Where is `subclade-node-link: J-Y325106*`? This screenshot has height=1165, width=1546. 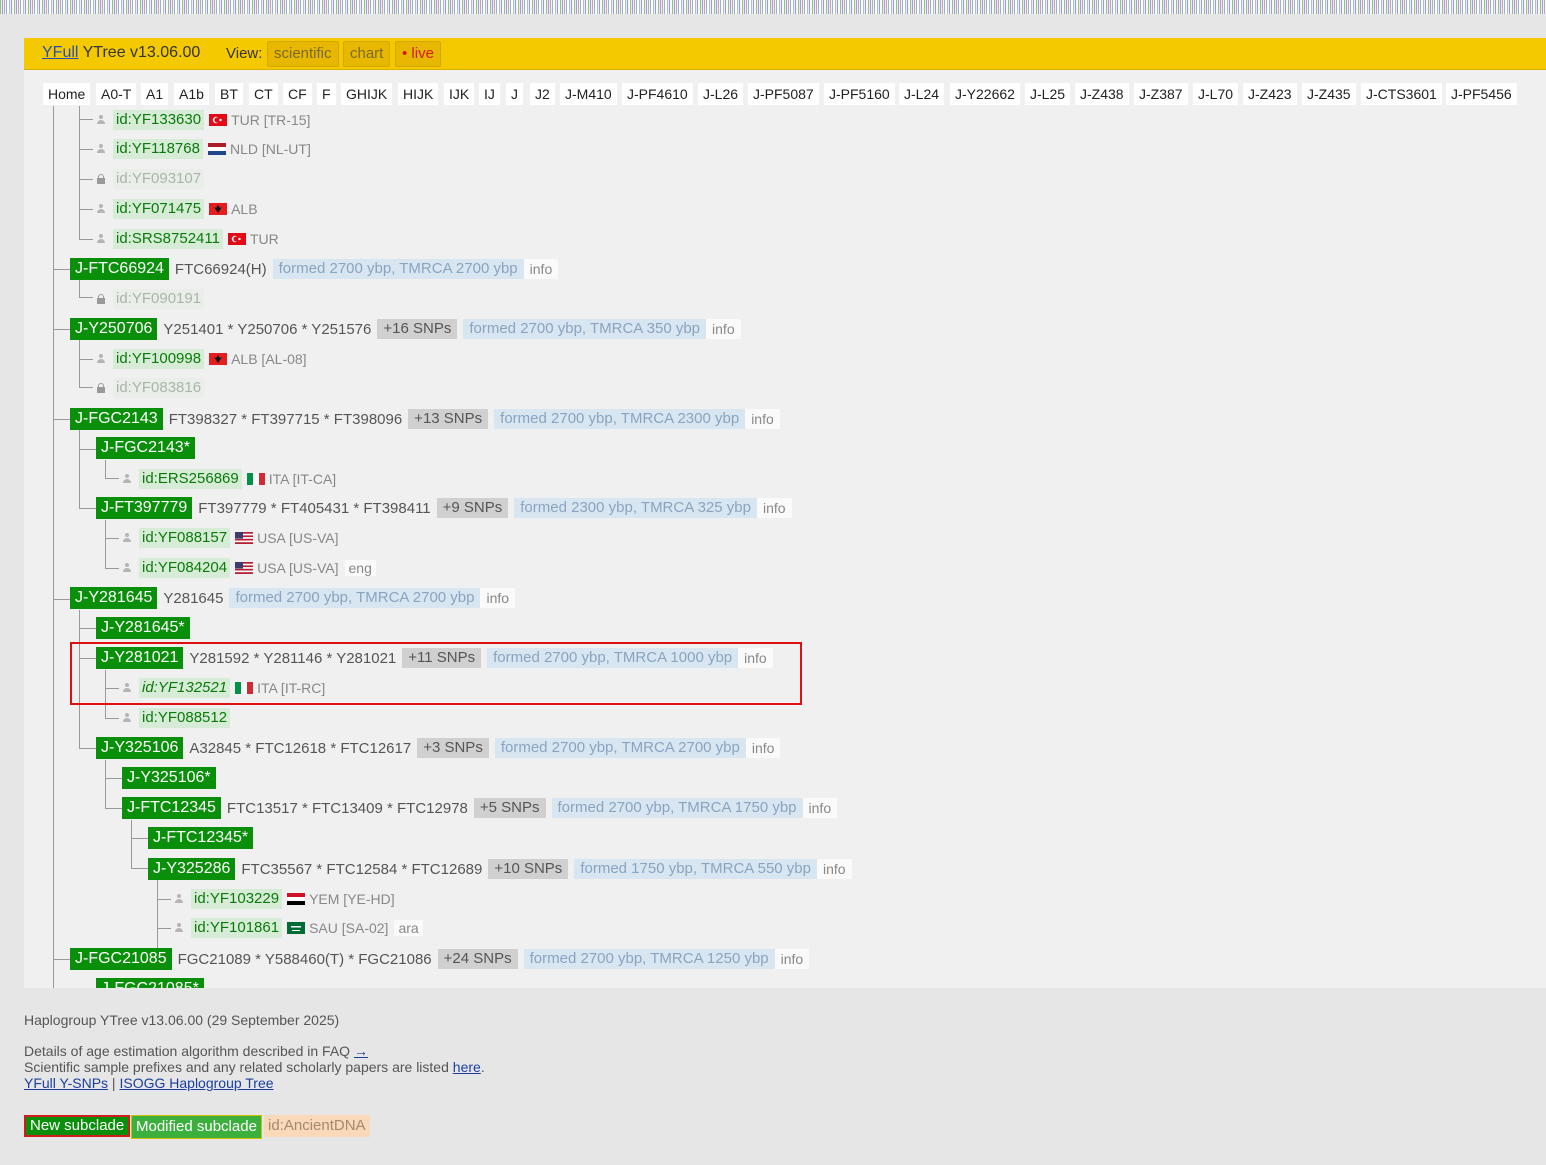
subclade-node-link: J-Y325106* is located at coordinates (169, 778).